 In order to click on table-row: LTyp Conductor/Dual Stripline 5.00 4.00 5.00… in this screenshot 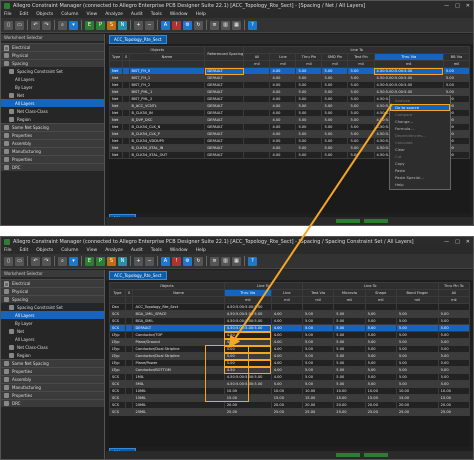, I will do `click(289, 356)`.